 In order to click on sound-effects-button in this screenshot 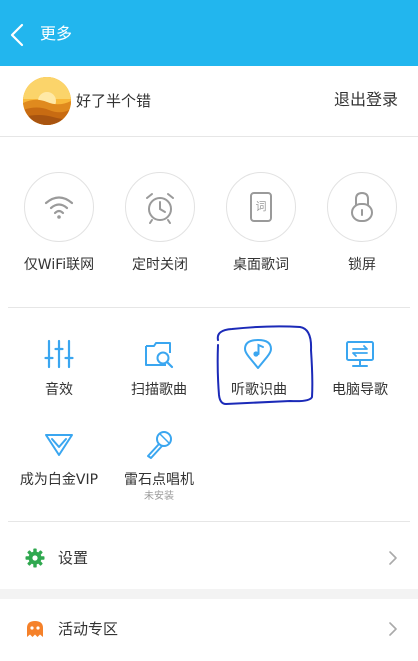, I will do `click(59, 354)`.